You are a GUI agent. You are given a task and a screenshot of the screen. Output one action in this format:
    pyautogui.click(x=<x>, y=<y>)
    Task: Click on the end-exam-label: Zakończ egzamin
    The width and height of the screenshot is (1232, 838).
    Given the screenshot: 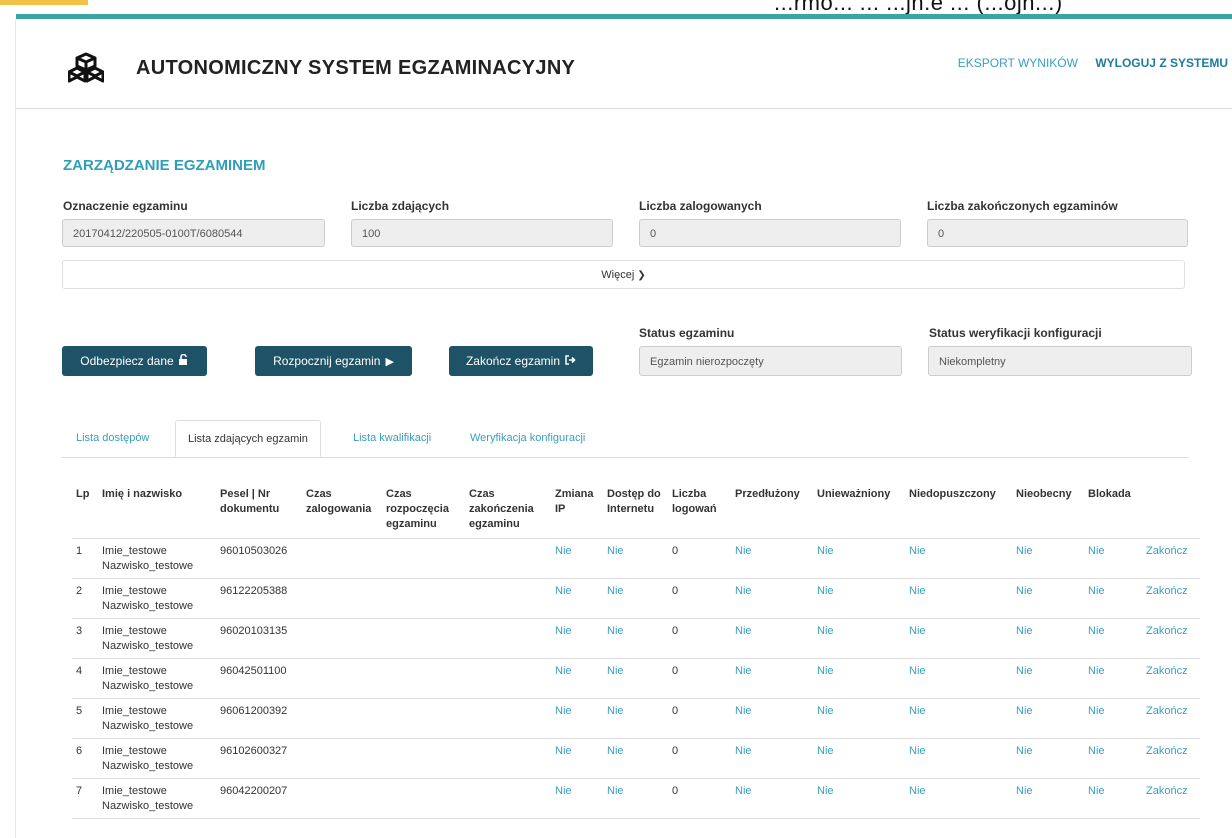 What is the action you would take?
    pyautogui.click(x=513, y=361)
    